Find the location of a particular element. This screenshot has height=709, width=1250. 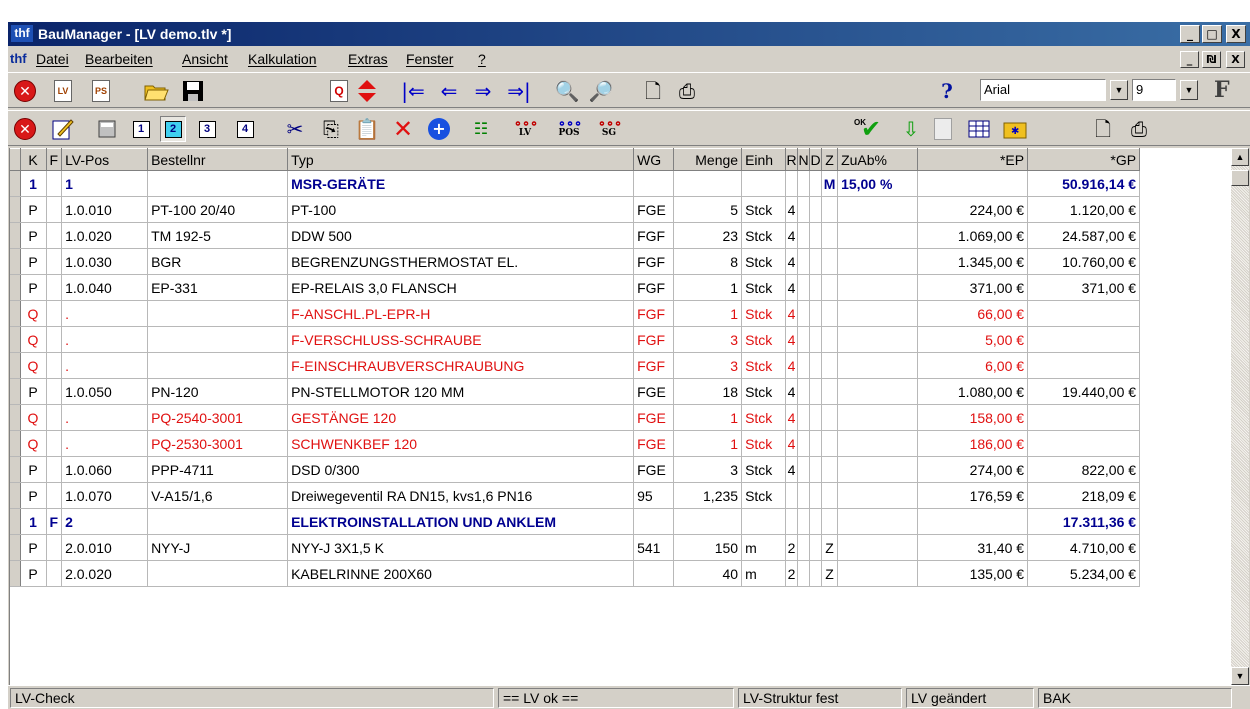

cell-bestellnr: PQ-2530-3001 is located at coordinates (218, 443).